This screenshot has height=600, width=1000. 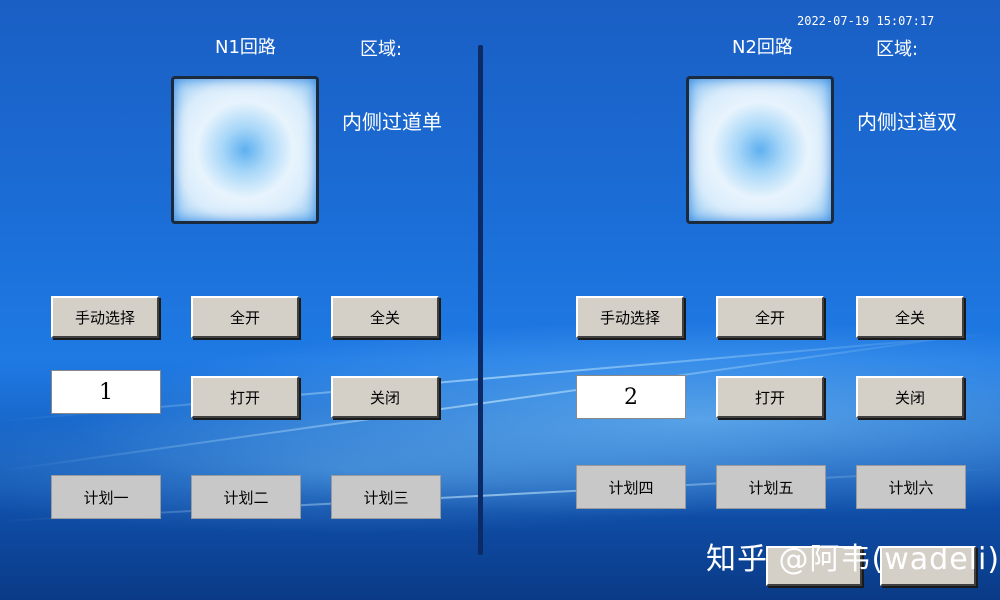 What do you see at coordinates (853, 559) in the screenshot?
I see `watermark-text: 知乎 @阿韦(wadeli)` at bounding box center [853, 559].